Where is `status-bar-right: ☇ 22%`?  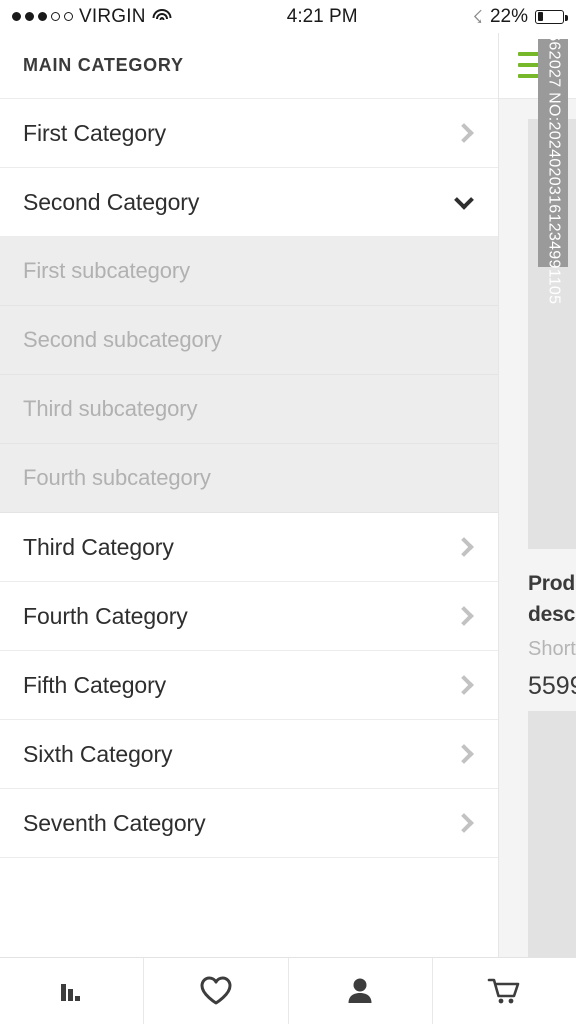 status-bar-right: ☇ 22% is located at coordinates (520, 16).